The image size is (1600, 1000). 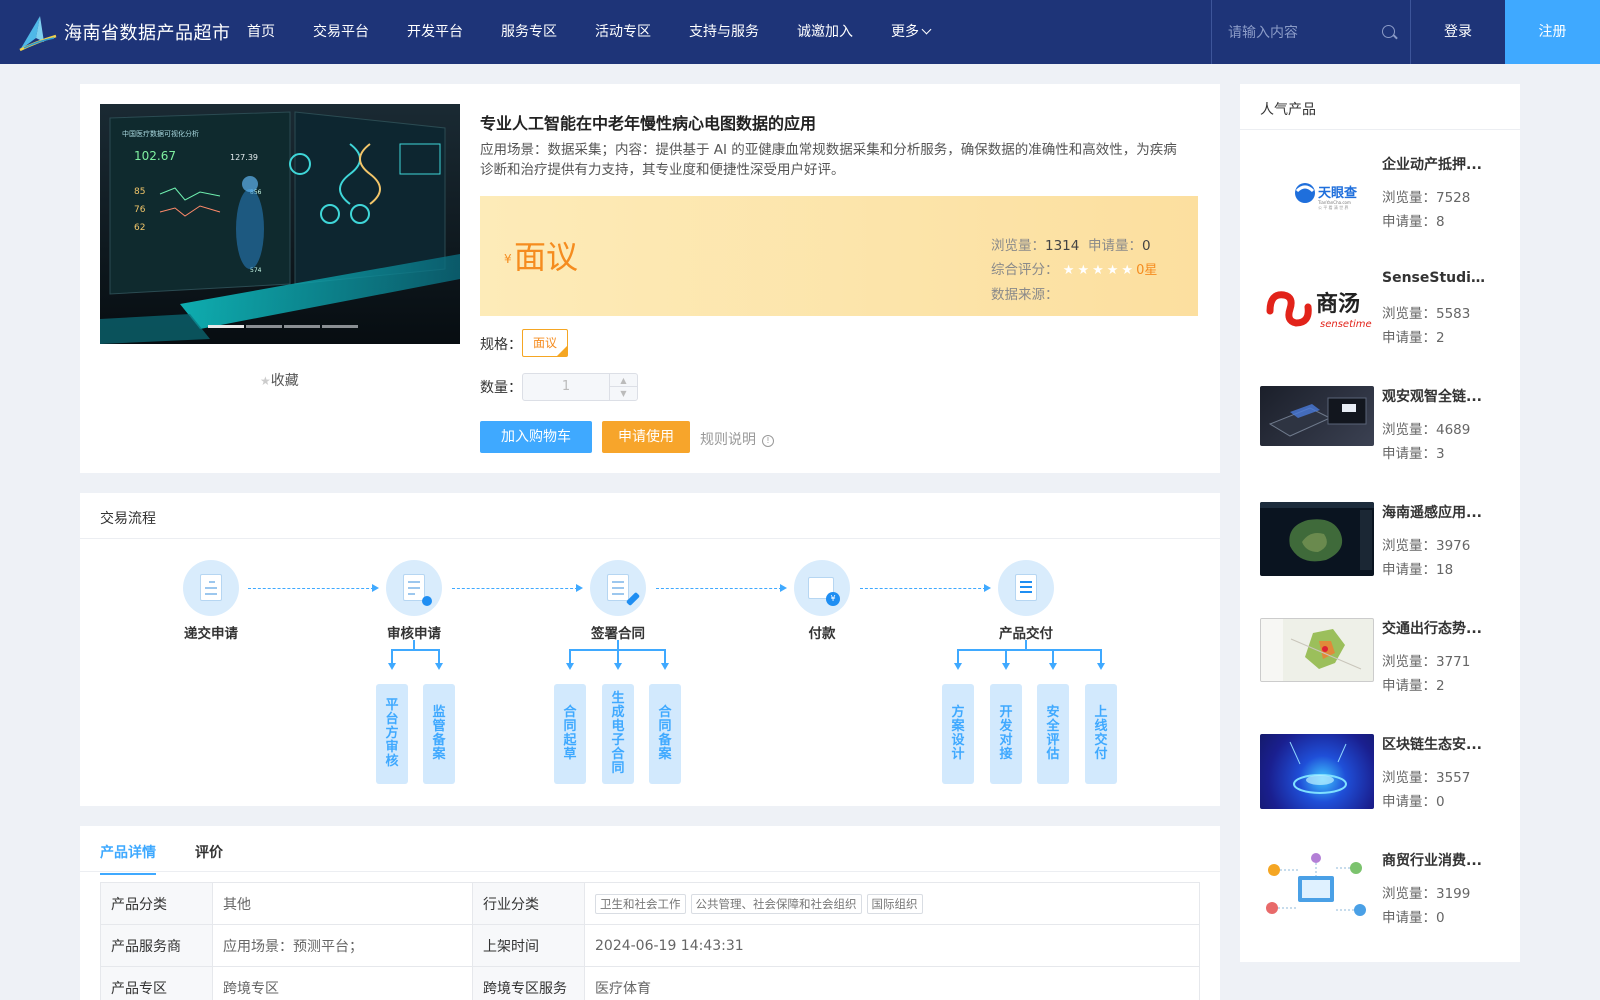 I want to click on flow-title: 交易流程, so click(x=128, y=519).